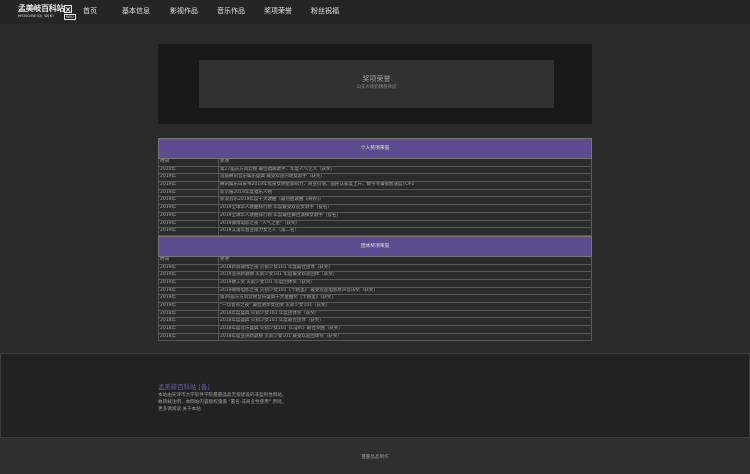  I want to click on site-logo: 孟美岐百科站 MENGMEIQI WIKI WIKI, so click(47, 12).